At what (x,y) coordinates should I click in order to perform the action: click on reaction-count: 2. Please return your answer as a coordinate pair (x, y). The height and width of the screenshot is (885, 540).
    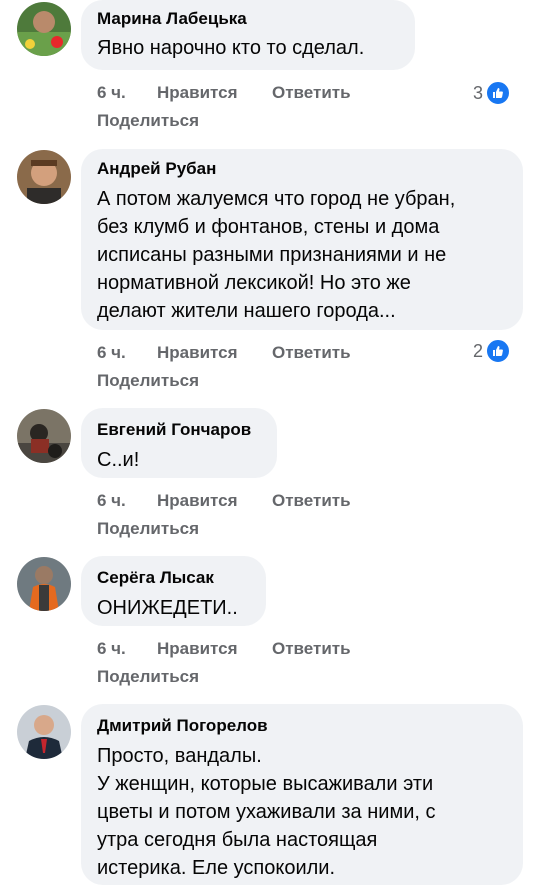
    Looking at the image, I should click on (492, 351).